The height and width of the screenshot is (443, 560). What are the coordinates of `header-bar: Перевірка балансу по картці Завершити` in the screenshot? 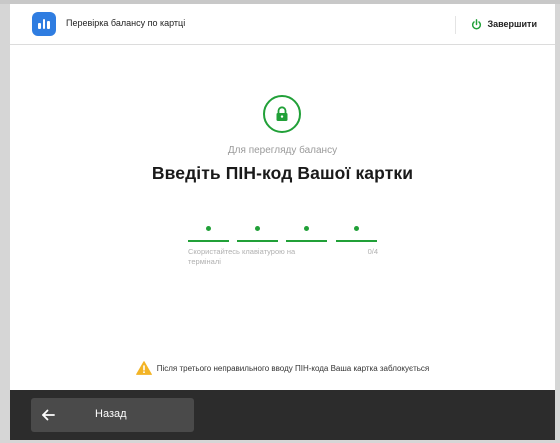 It's located at (282, 24).